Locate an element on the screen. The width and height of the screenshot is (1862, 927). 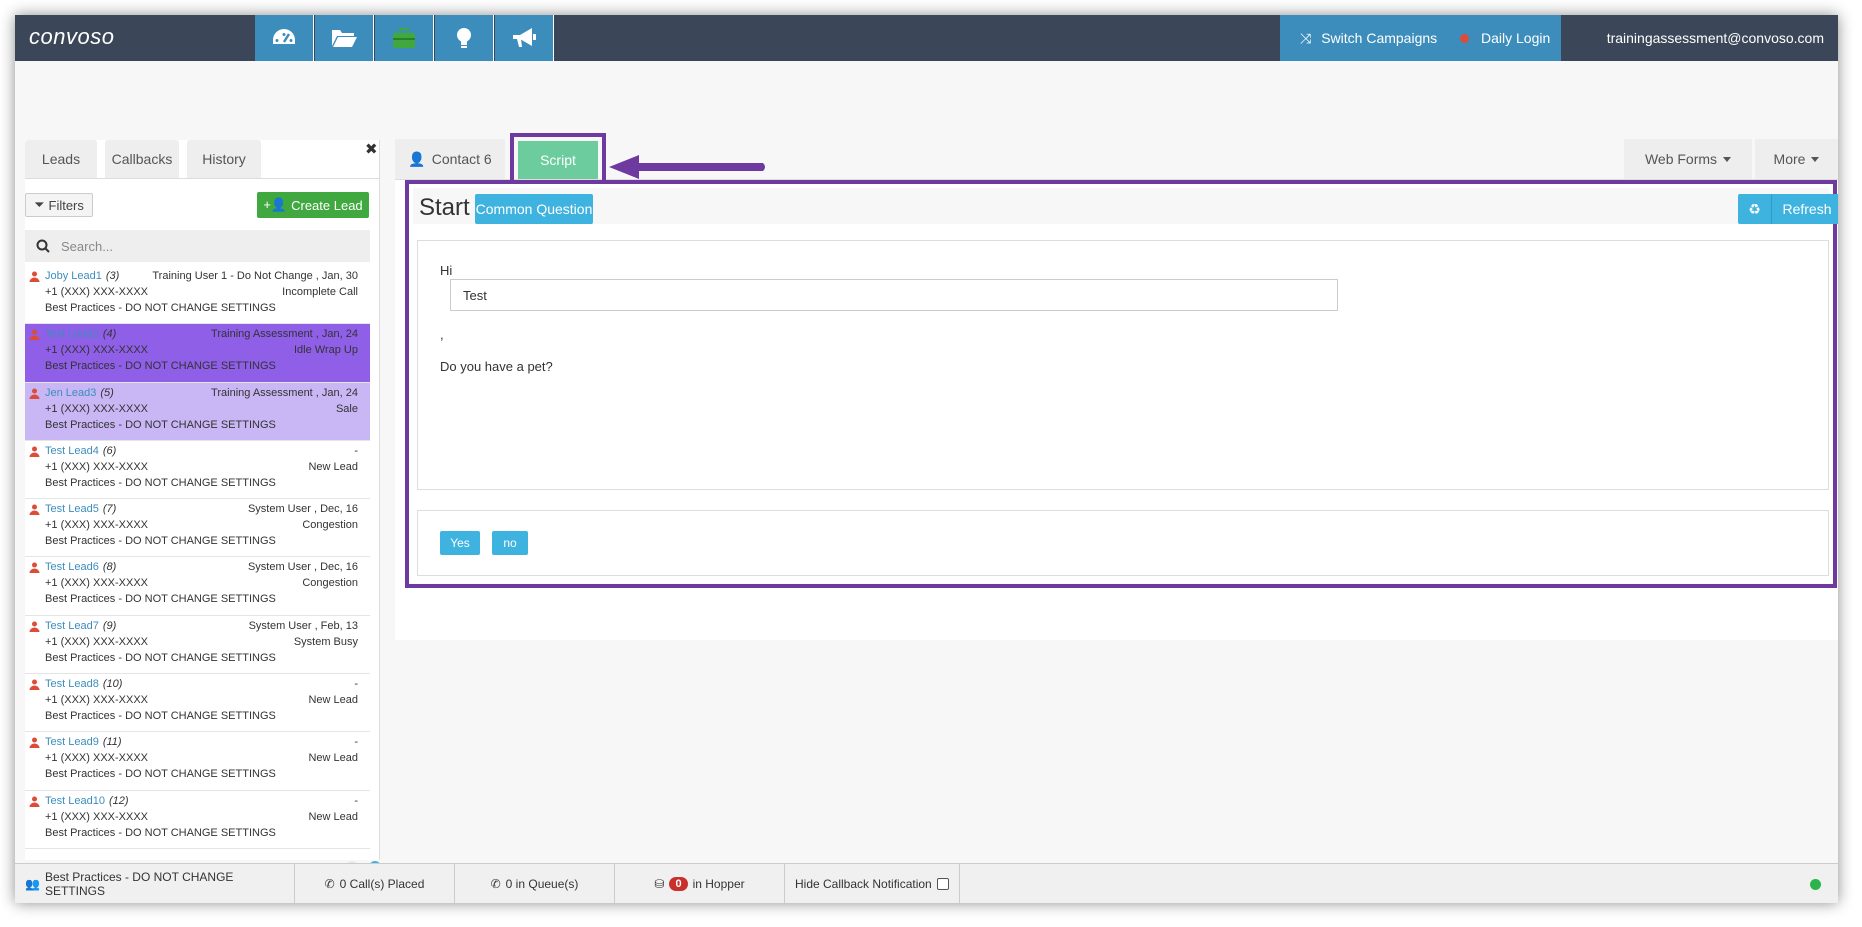
lead-name: Test Lead5 (7) is located at coordinates (80, 509).